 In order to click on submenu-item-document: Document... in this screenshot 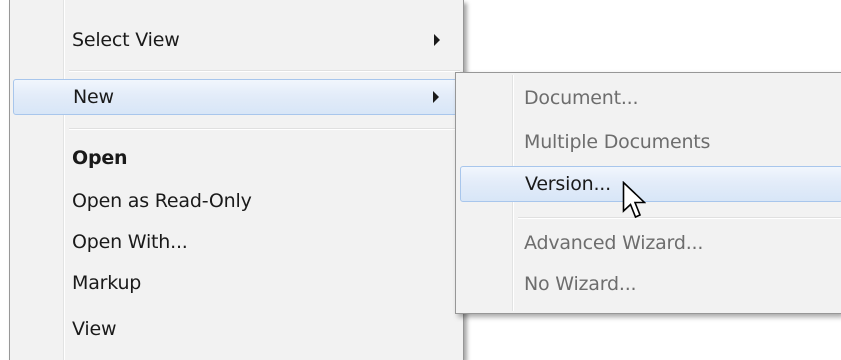, I will do `click(650, 98)`.